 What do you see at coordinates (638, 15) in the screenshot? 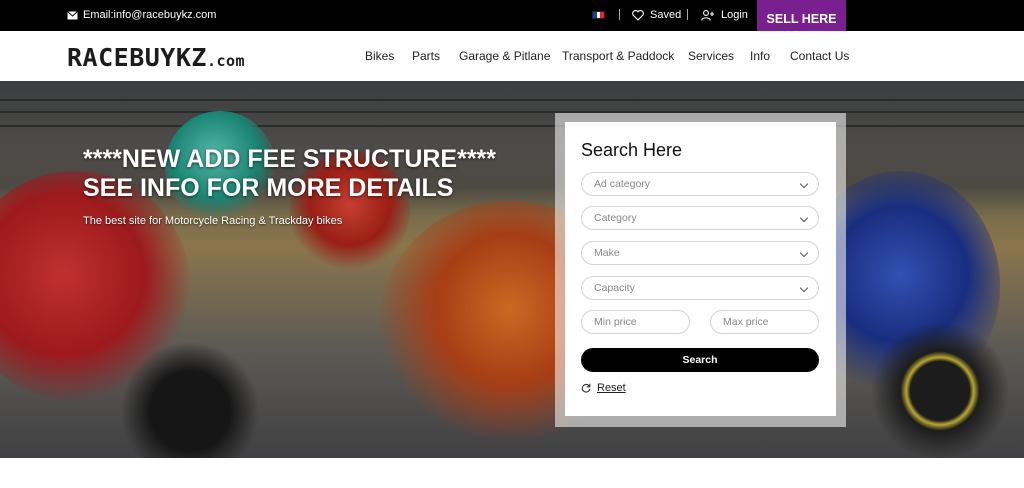
I see `heart-icon` at bounding box center [638, 15].